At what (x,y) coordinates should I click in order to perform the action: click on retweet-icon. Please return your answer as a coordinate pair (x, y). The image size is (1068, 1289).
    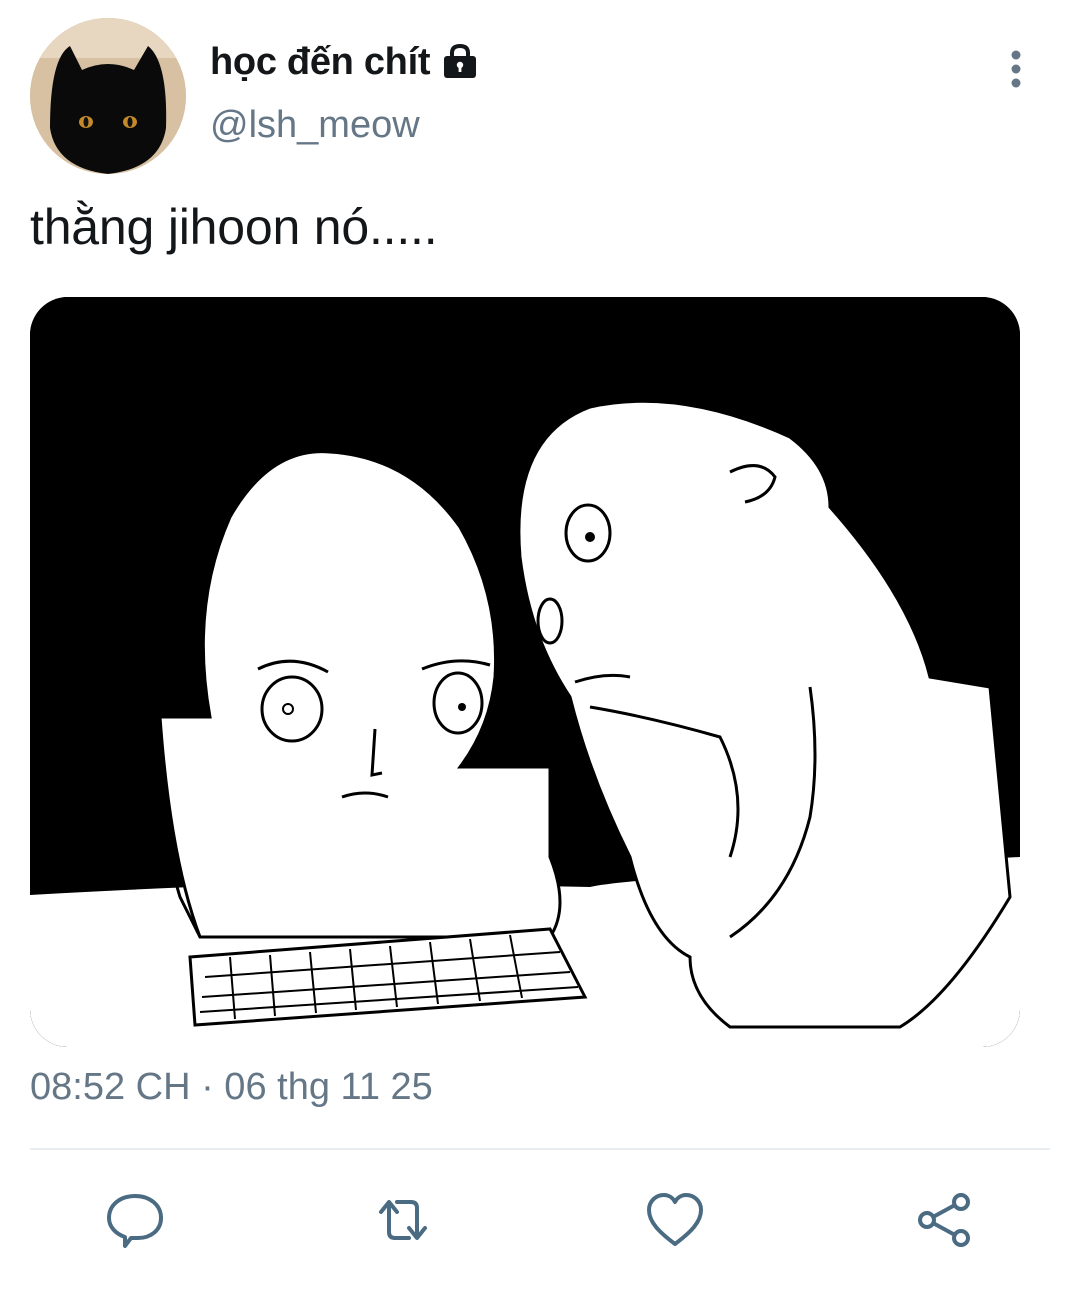
    Looking at the image, I should click on (403, 1220).